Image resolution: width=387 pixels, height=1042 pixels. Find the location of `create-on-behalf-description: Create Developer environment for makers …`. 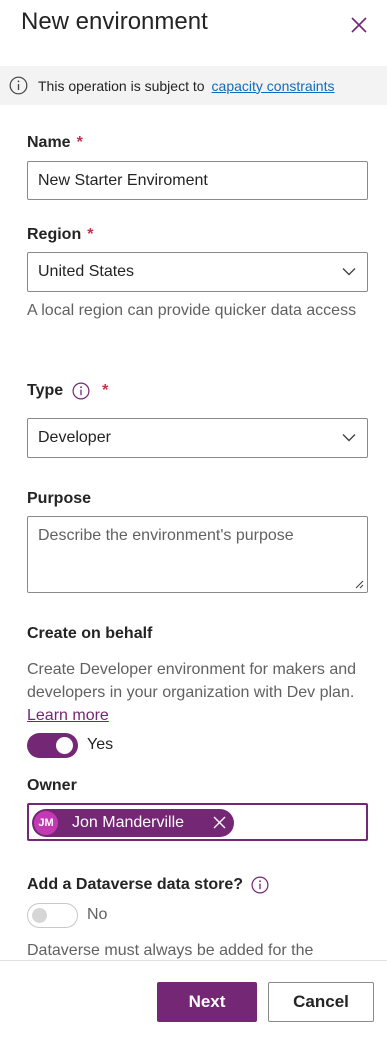

create-on-behalf-description: Create Developer environment for makers … is located at coordinates (192, 692).